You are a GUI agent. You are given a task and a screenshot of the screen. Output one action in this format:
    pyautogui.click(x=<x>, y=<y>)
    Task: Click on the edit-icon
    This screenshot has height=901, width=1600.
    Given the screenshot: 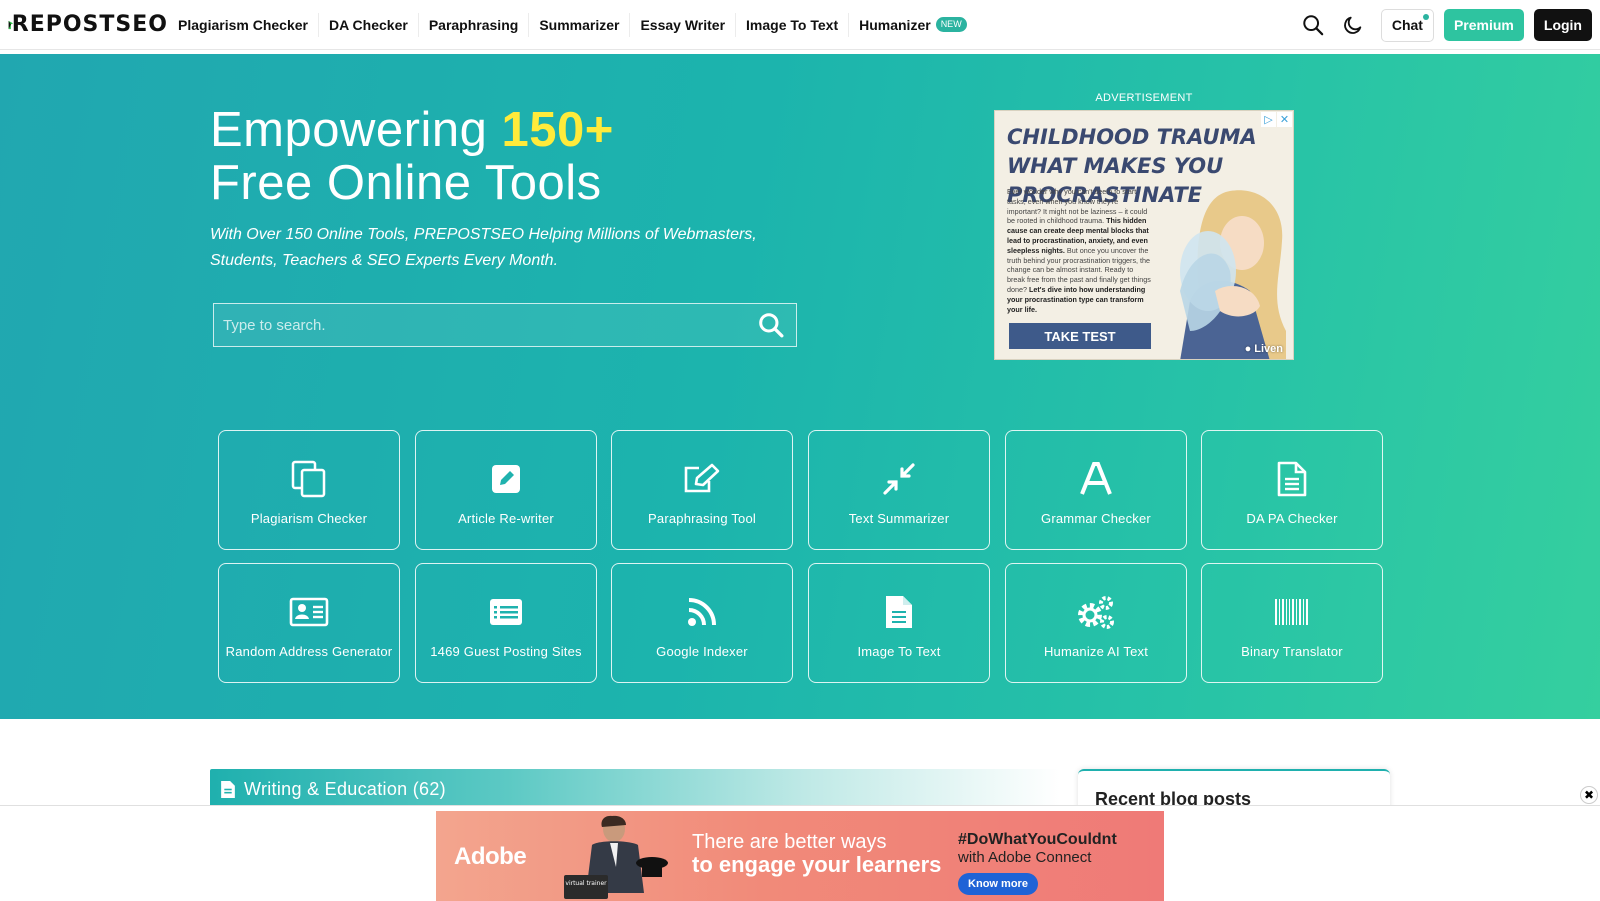 What is the action you would take?
    pyautogui.click(x=702, y=479)
    